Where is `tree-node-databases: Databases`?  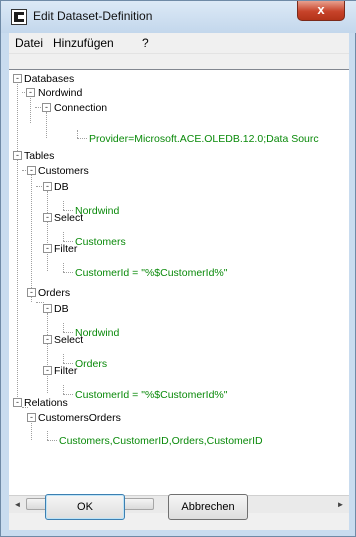
tree-node-databases: Databases is located at coordinates (49, 79).